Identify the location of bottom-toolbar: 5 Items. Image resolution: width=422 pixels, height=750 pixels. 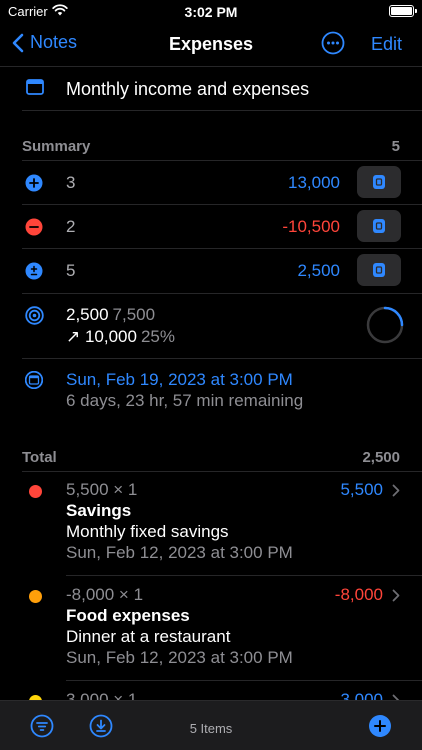
(211, 725).